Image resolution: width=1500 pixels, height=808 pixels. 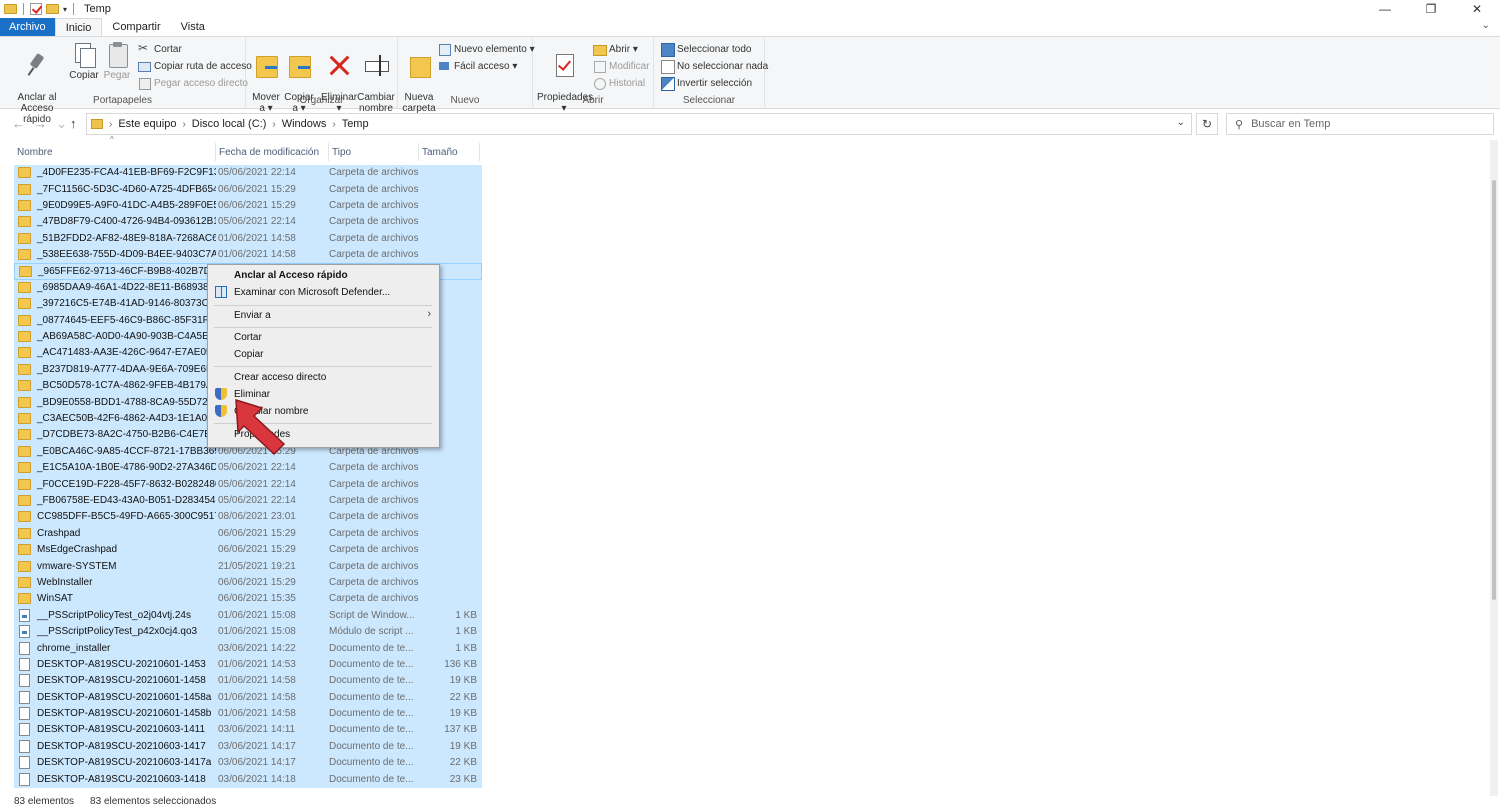 What do you see at coordinates (599, 66) in the screenshot?
I see `edit-icon` at bounding box center [599, 66].